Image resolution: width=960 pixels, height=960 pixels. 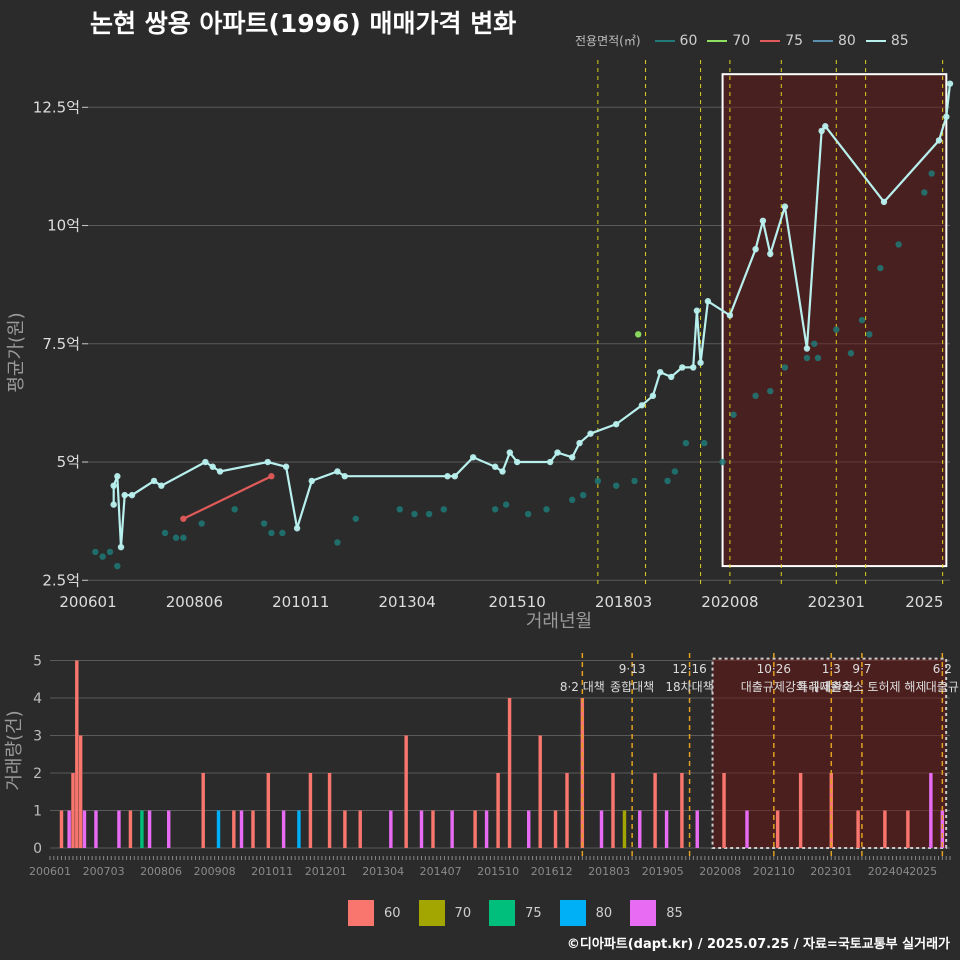 I want to click on x-tick-label: 2025, so click(x=924, y=602).